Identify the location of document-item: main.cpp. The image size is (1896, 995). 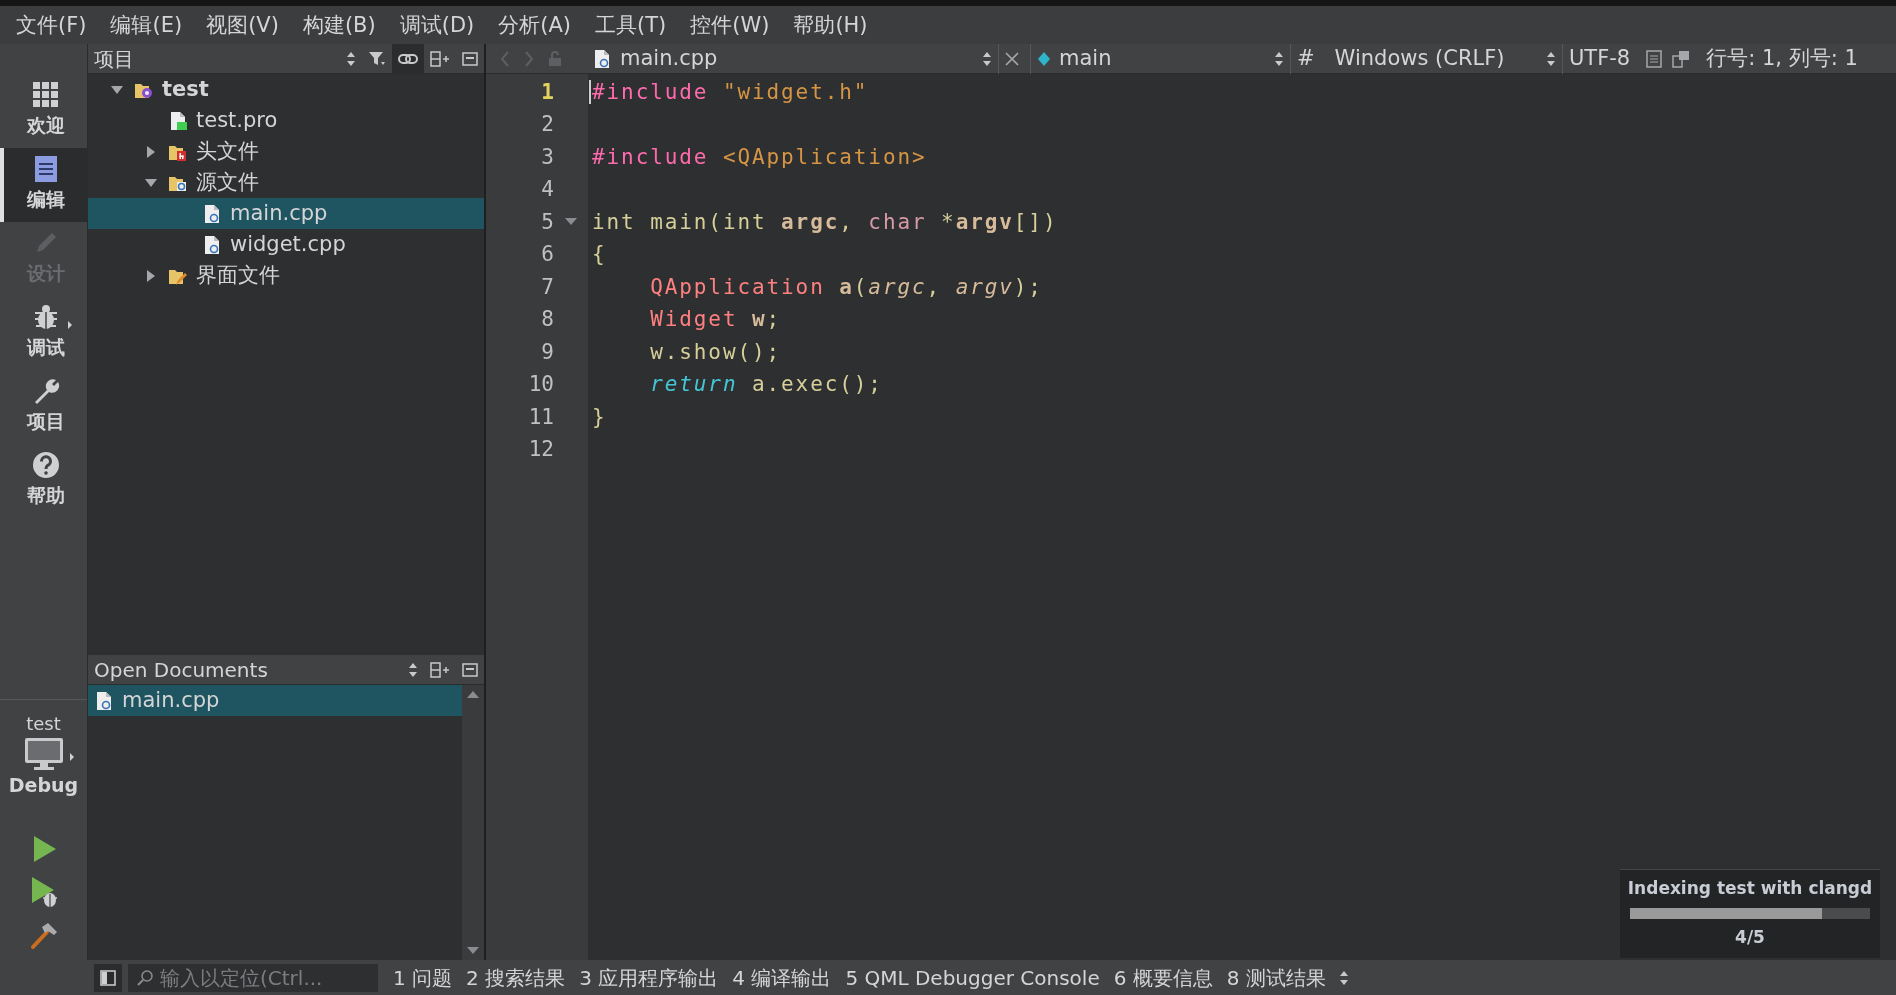
(275, 700).